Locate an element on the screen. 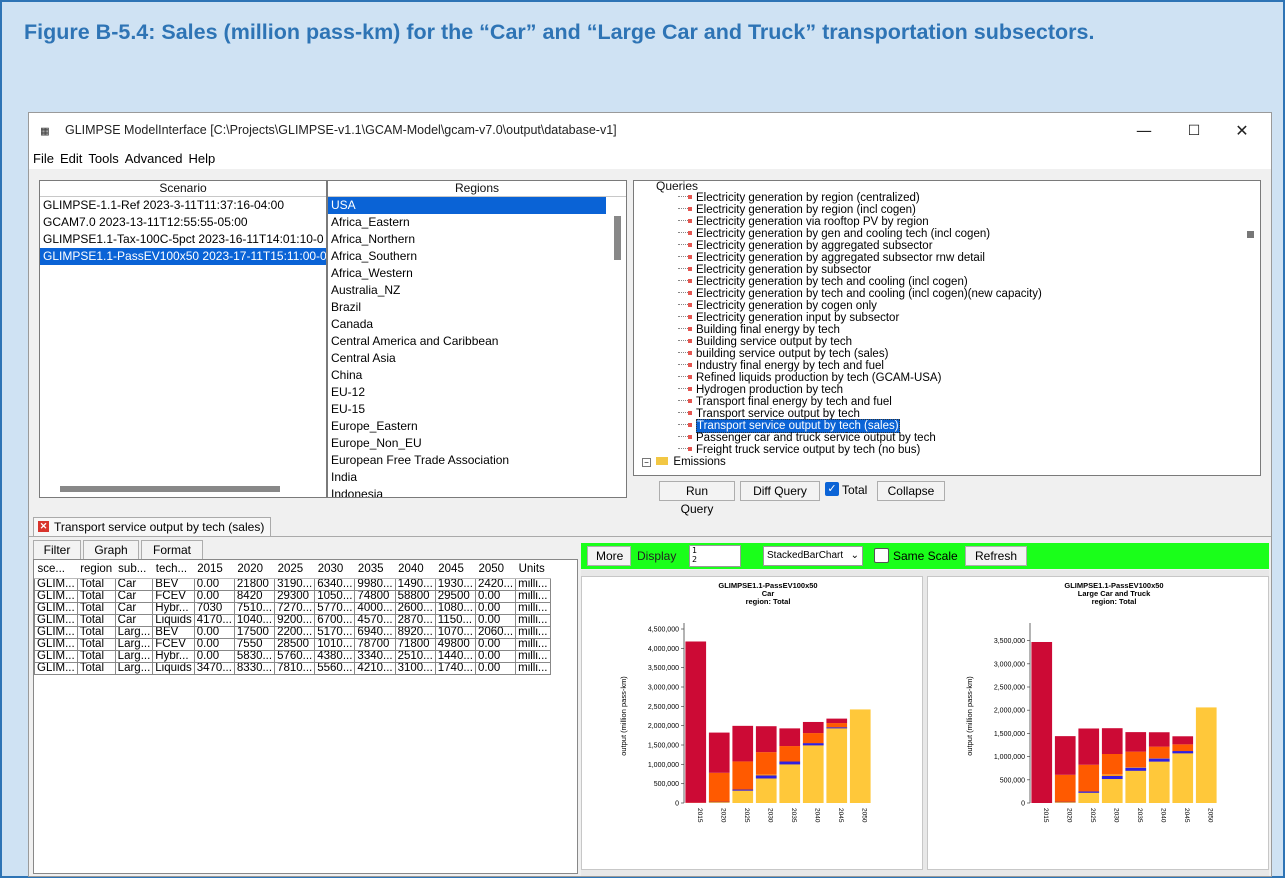 The height and width of the screenshot is (878, 1285). run-query-button: Run Query is located at coordinates (697, 498).